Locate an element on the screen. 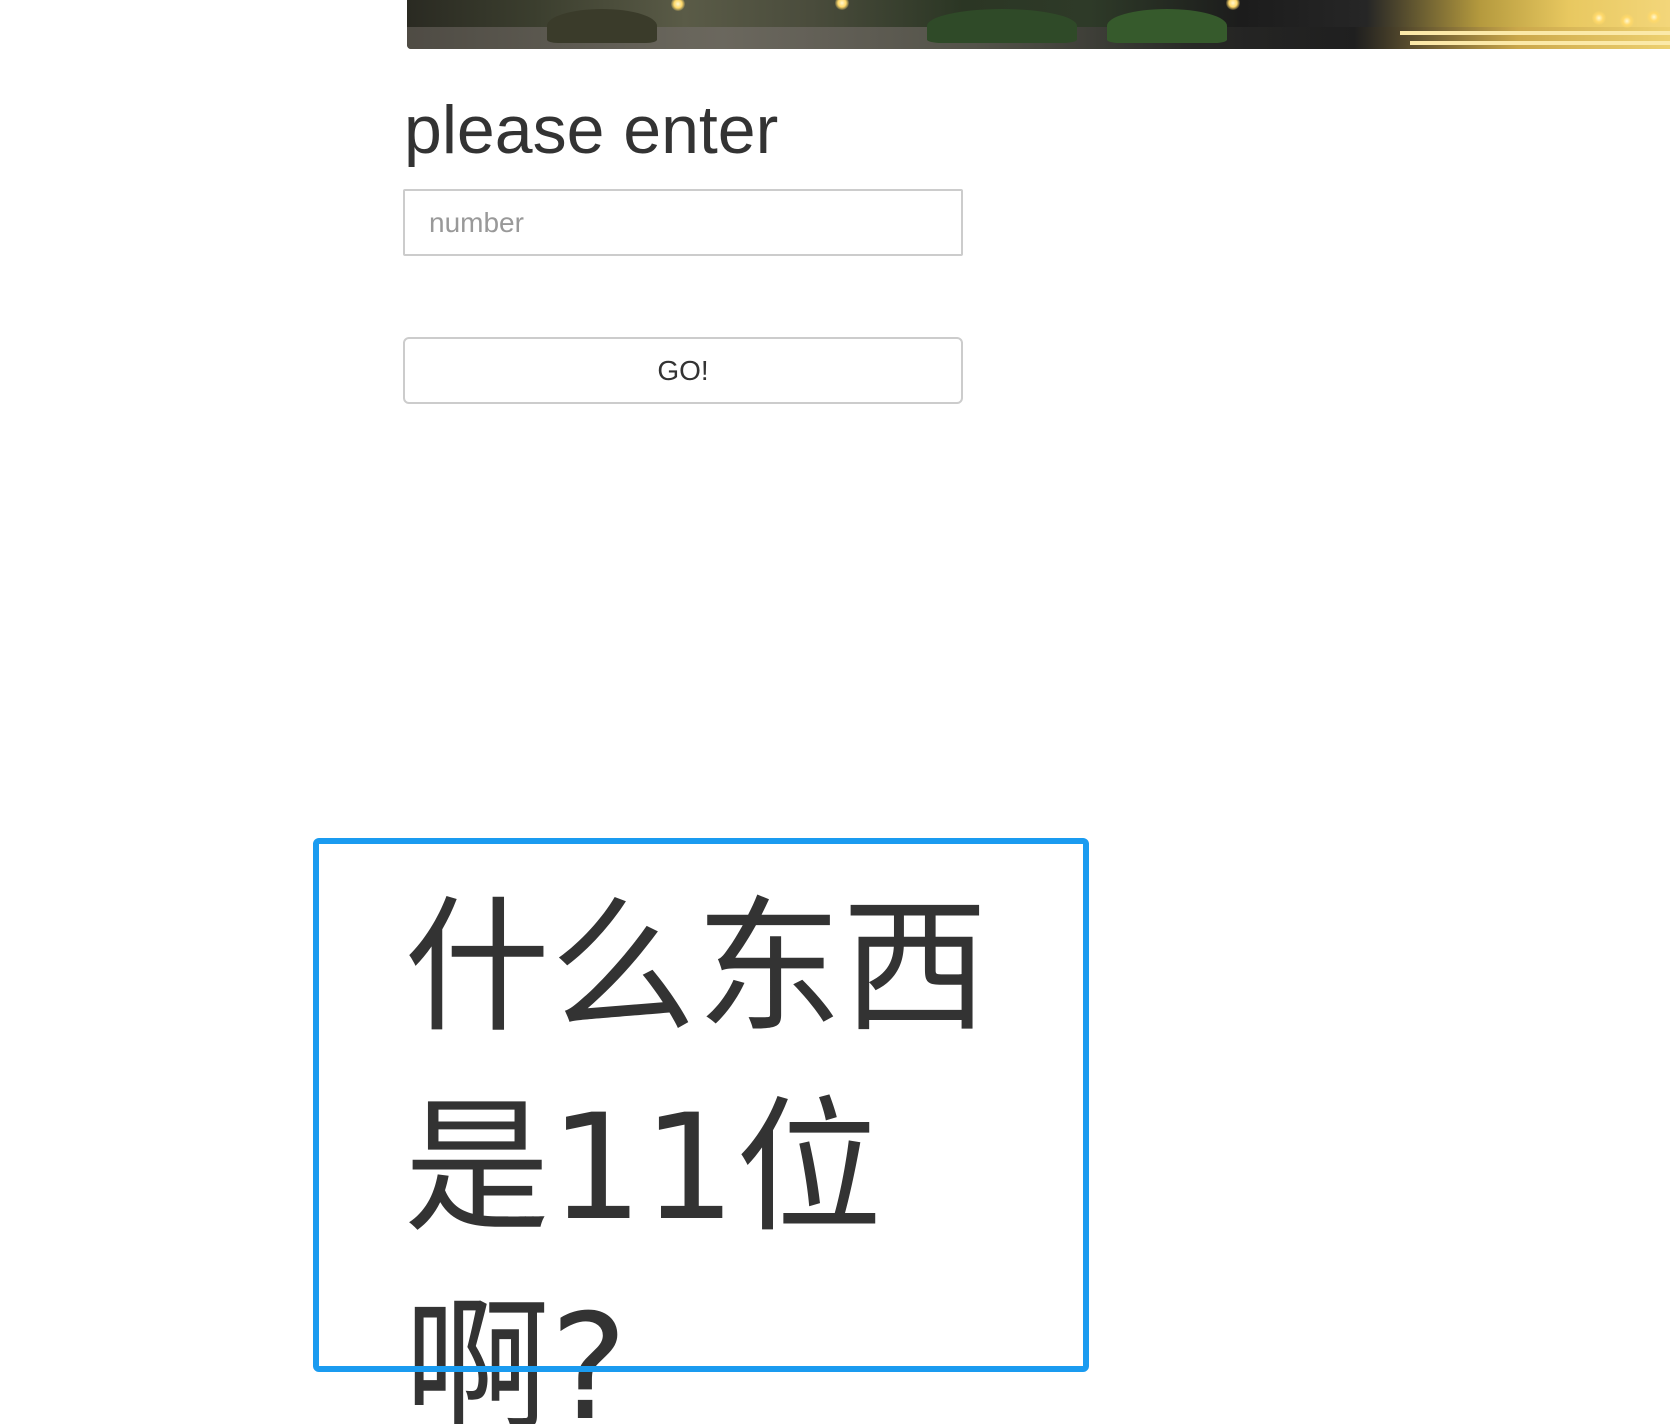 The image size is (1670, 1424). banner-image is located at coordinates (1038, 24).